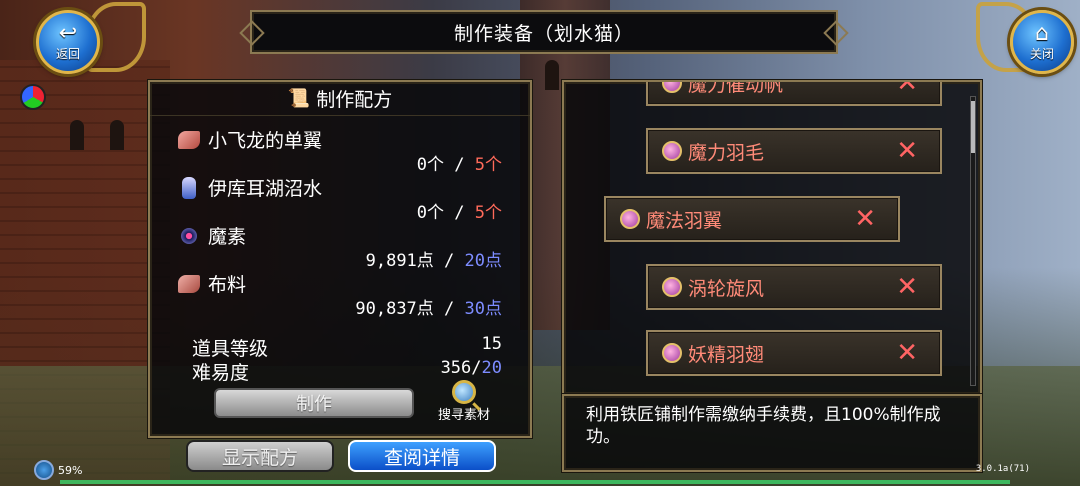 This screenshot has width=1080, height=486. I want to click on experience-bar, so click(535, 482).